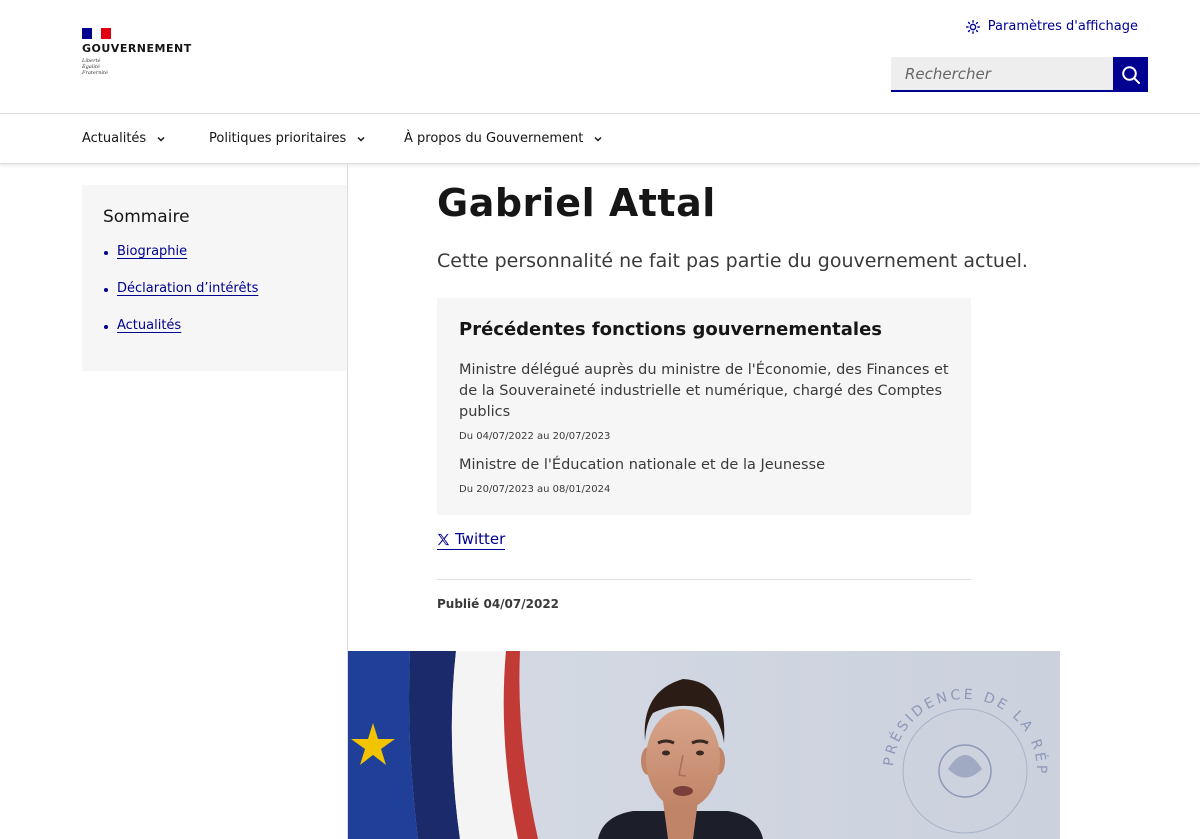  I want to click on twitter-label: Twitter, so click(480, 539).